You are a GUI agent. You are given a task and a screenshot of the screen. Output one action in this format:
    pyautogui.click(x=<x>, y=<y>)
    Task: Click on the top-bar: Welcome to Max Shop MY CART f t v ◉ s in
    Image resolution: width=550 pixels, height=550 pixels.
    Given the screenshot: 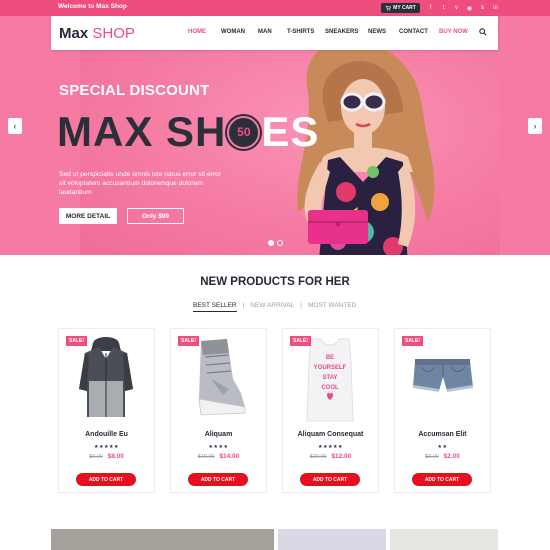 What is the action you would take?
    pyautogui.click(x=275, y=8)
    